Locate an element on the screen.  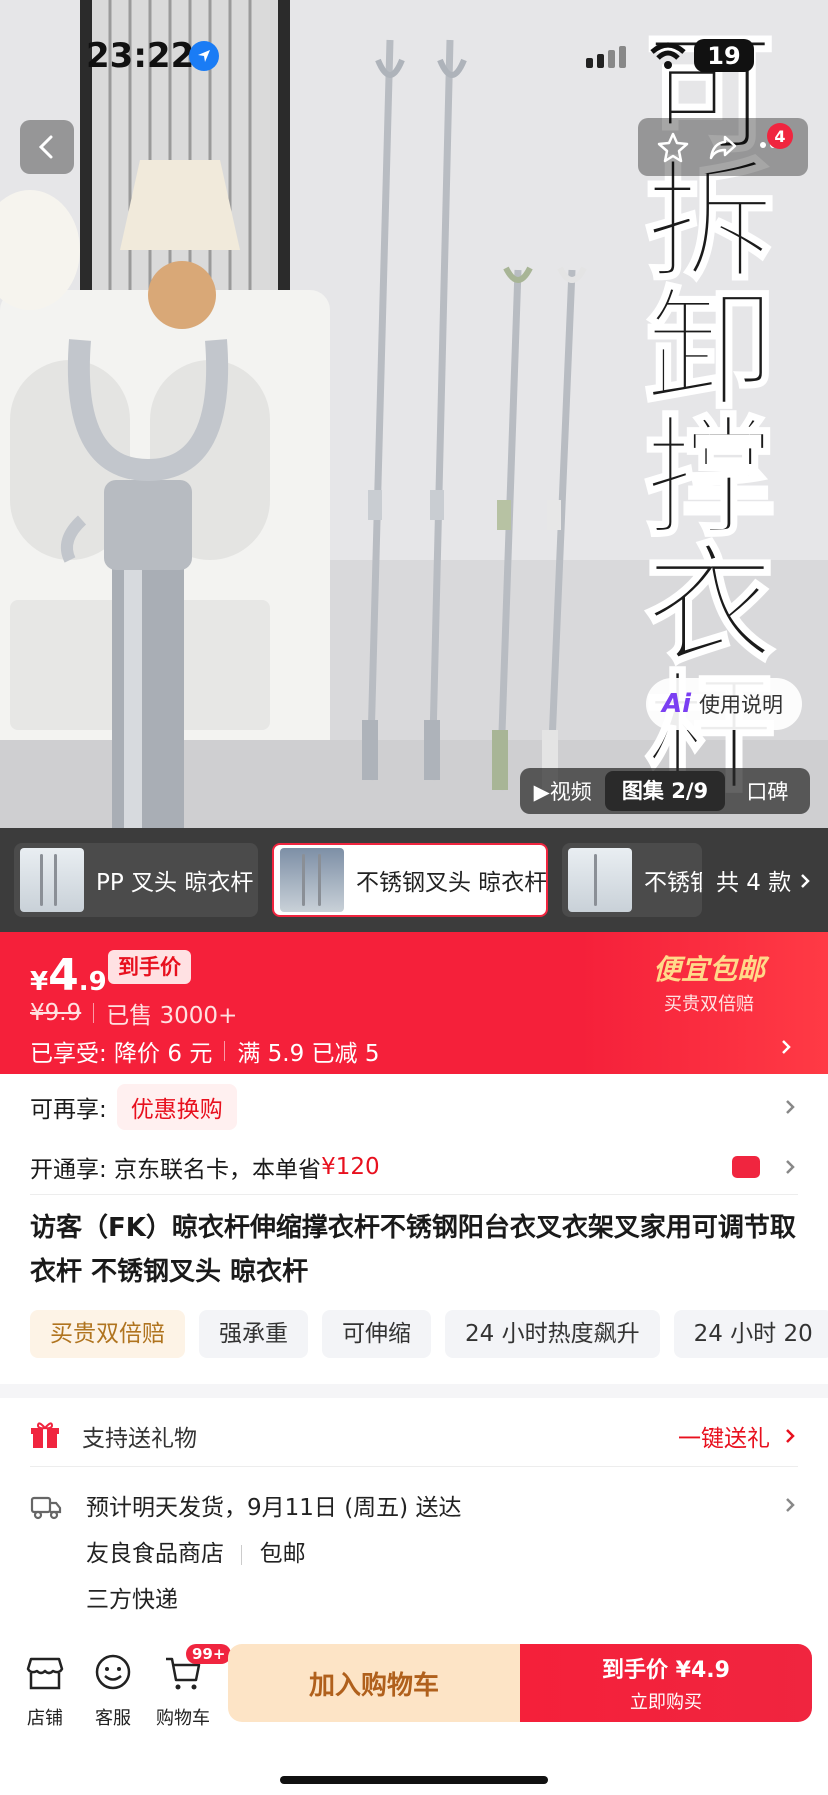
buy-now-label: 立即购买 is located at coordinates (666, 1702).